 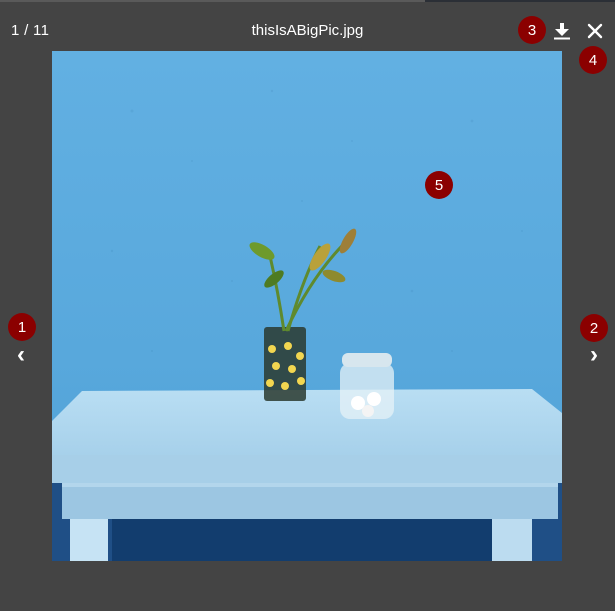 What do you see at coordinates (307, 1) in the screenshot?
I see `top-edge-strip` at bounding box center [307, 1].